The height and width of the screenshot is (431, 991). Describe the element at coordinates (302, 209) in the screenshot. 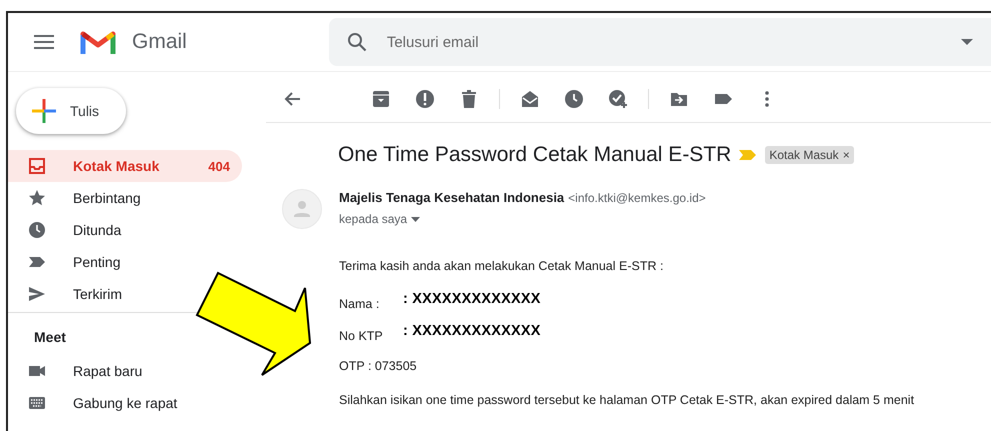

I see `avatar-icon` at that location.